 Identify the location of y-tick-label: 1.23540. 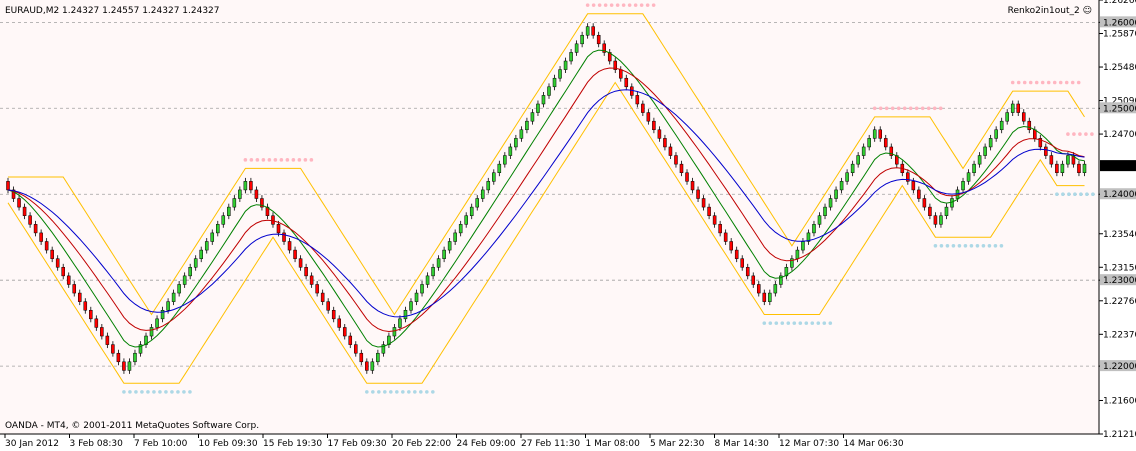
(1119, 235).